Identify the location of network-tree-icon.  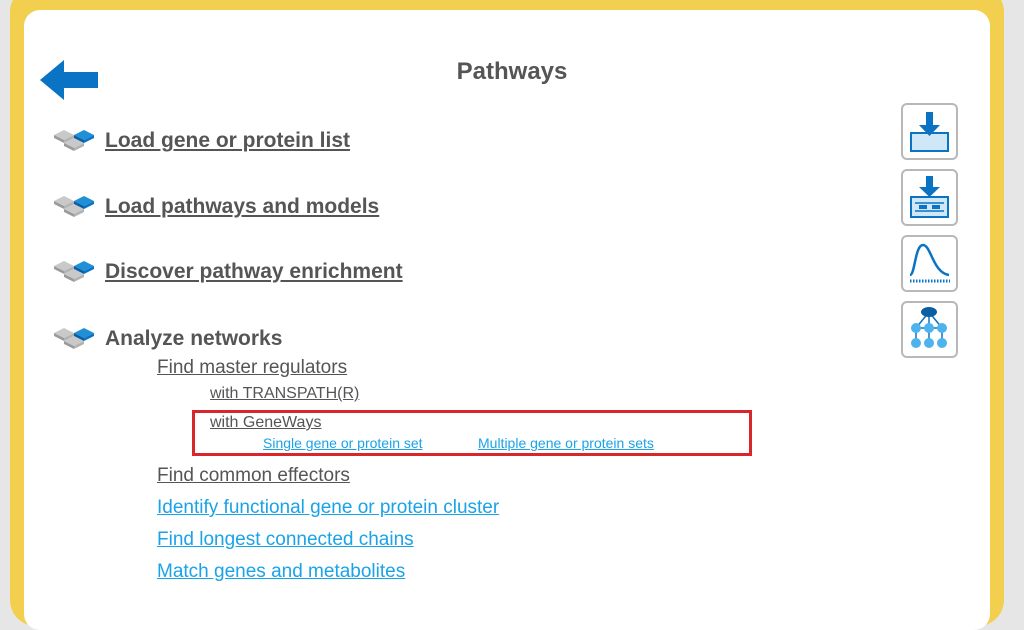
(929, 327).